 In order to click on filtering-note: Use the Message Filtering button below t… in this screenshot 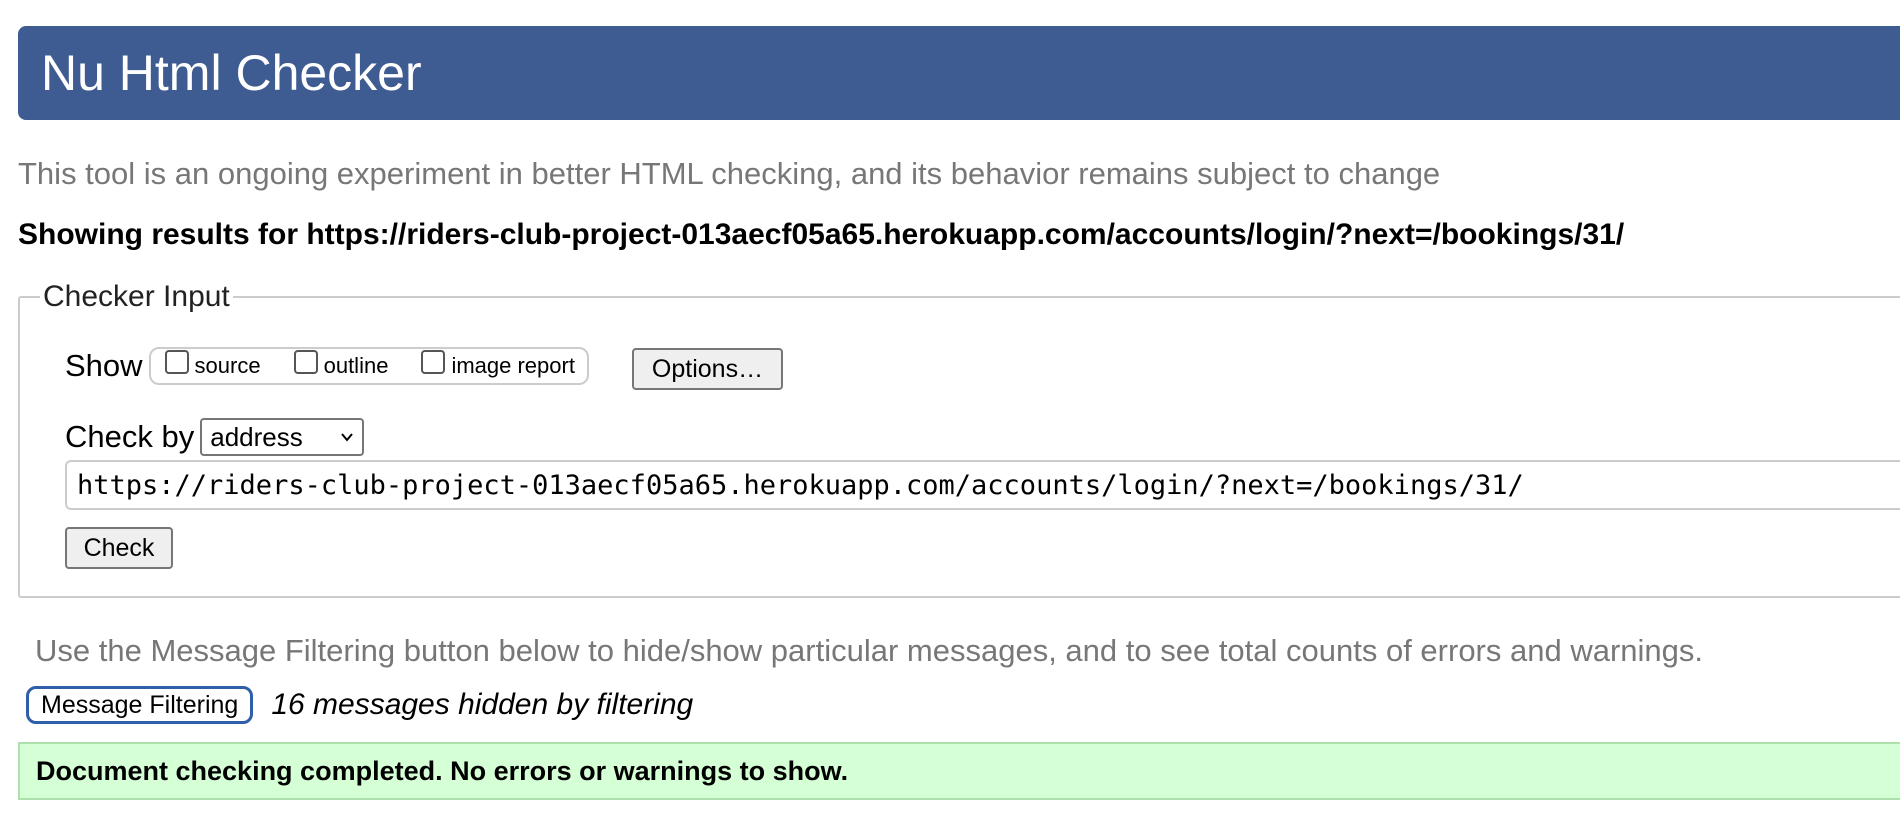, I will do `click(869, 650)`.